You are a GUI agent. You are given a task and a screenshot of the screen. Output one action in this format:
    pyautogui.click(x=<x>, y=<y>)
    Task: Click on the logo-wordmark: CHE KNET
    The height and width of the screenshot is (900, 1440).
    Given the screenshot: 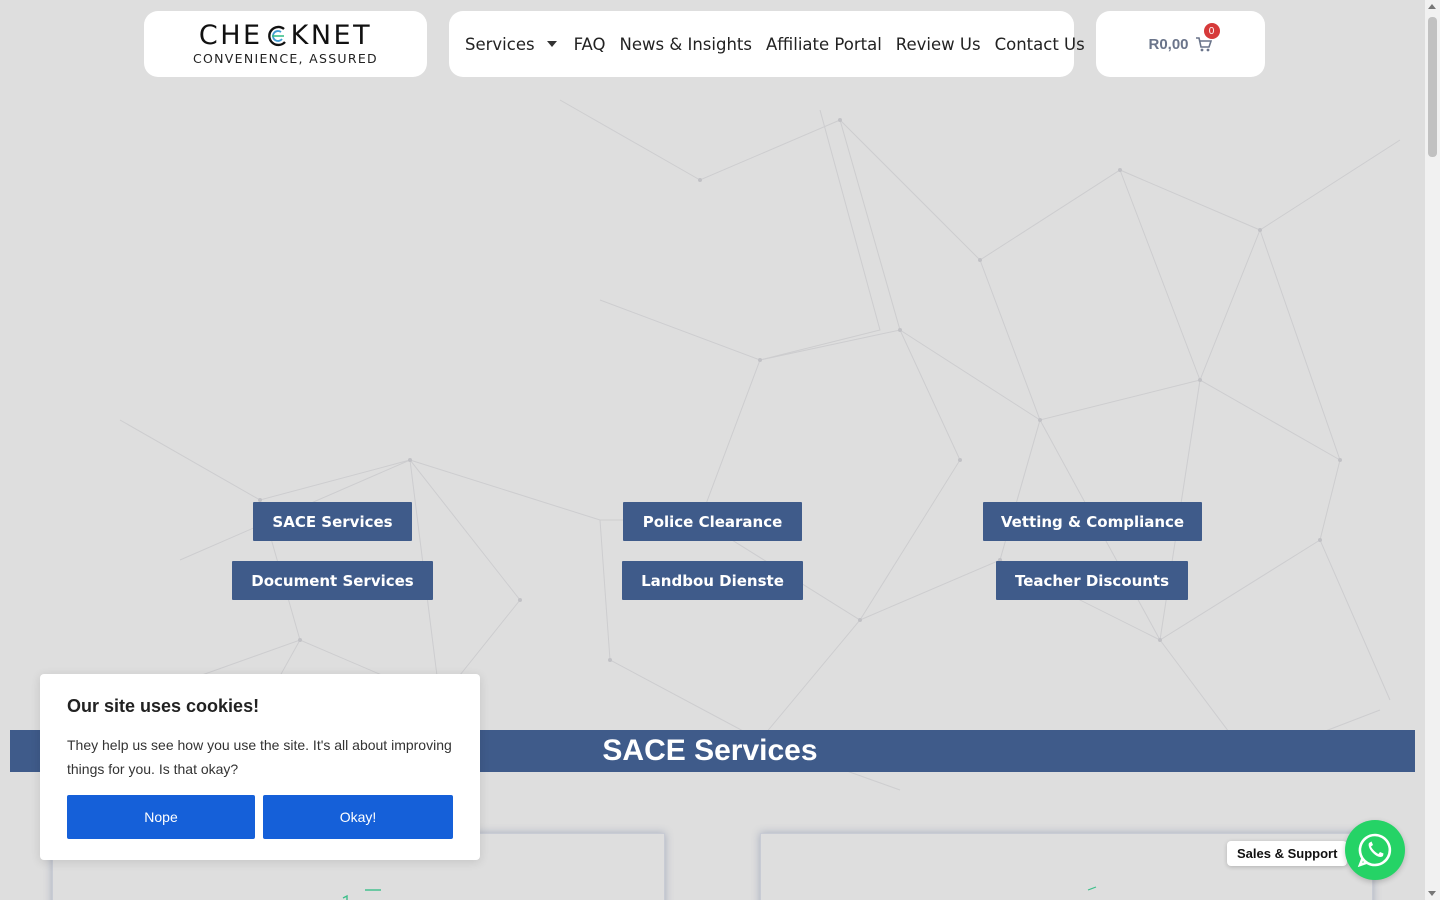 What is the action you would take?
    pyautogui.click(x=285, y=36)
    